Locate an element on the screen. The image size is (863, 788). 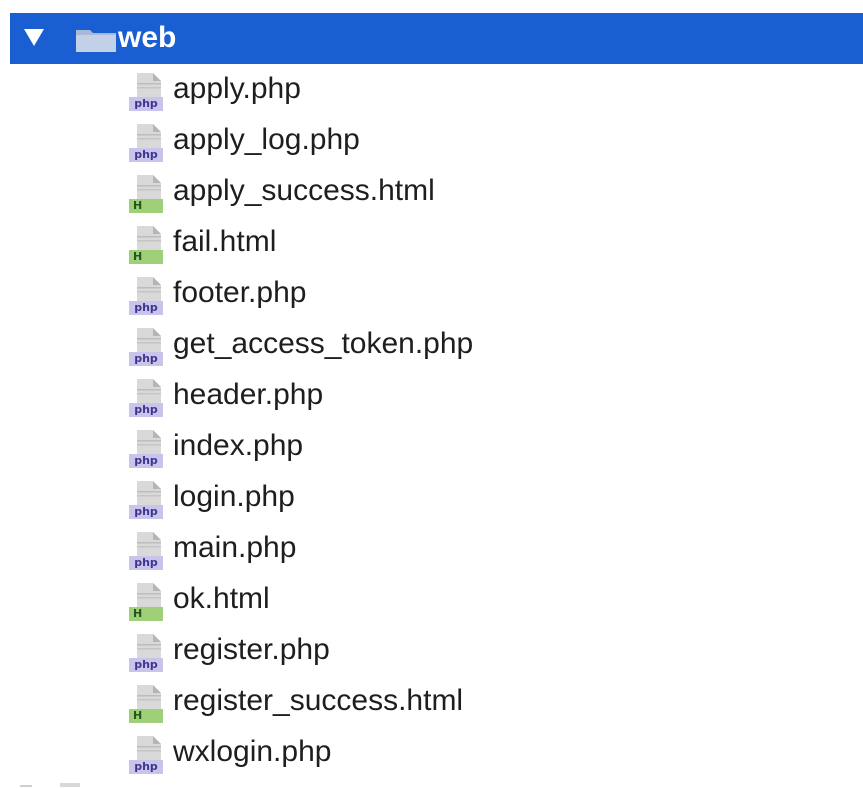
file-item: Happly_success.html is located at coordinates (431, 191).